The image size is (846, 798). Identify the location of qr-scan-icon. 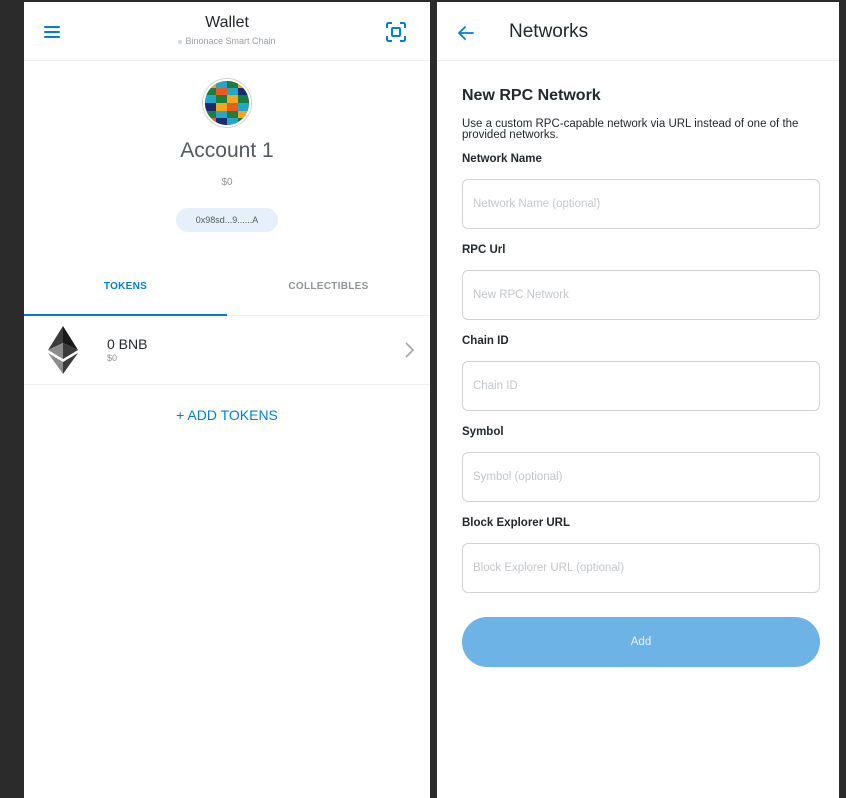
(396, 32).